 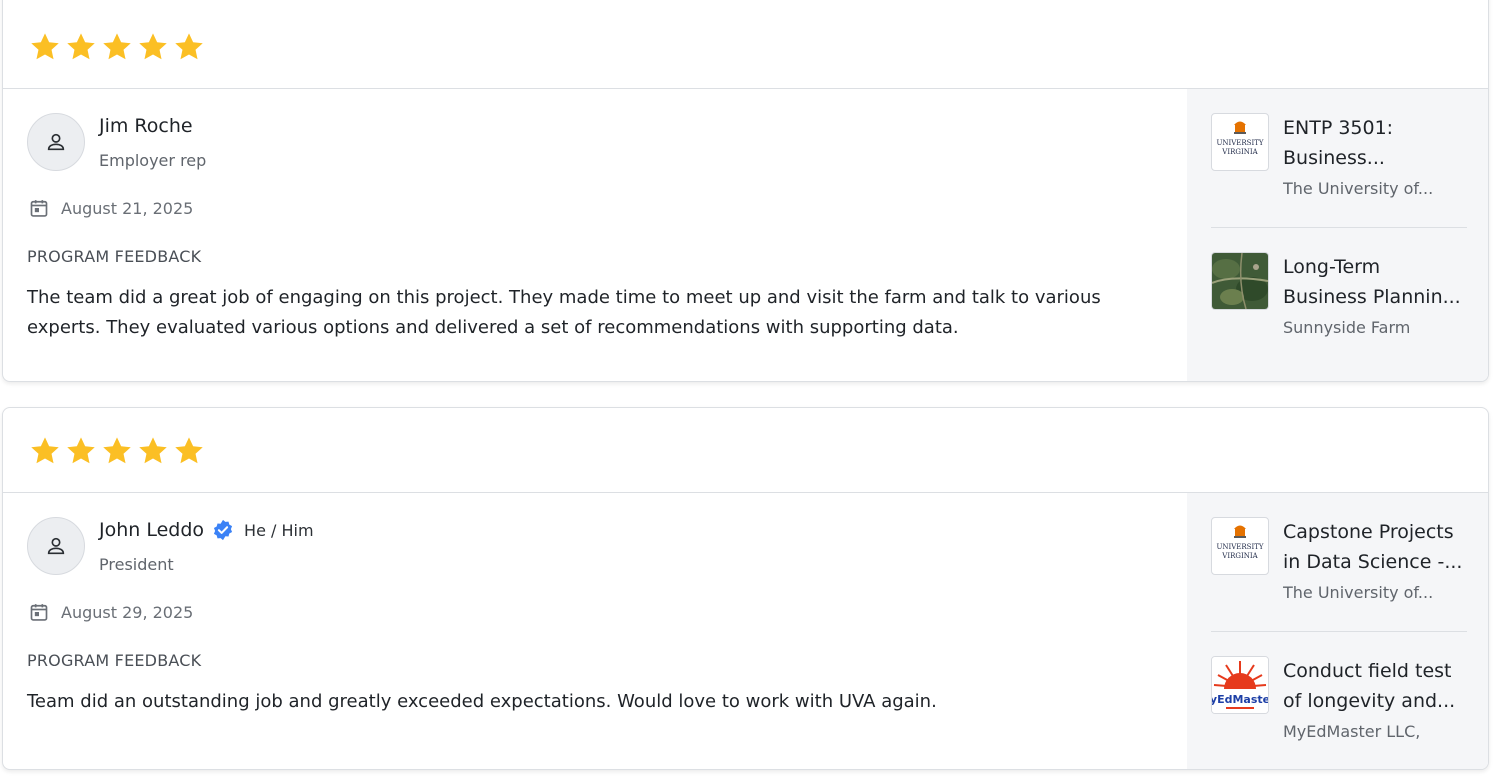 I want to click on reviewer-role: President, so click(x=136, y=564).